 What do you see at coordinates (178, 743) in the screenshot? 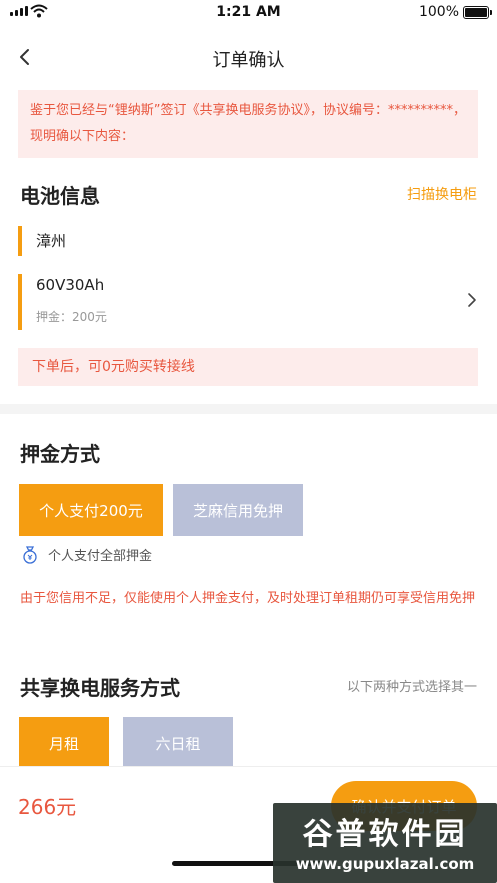
I see `service-option-six-day: 六日租` at bounding box center [178, 743].